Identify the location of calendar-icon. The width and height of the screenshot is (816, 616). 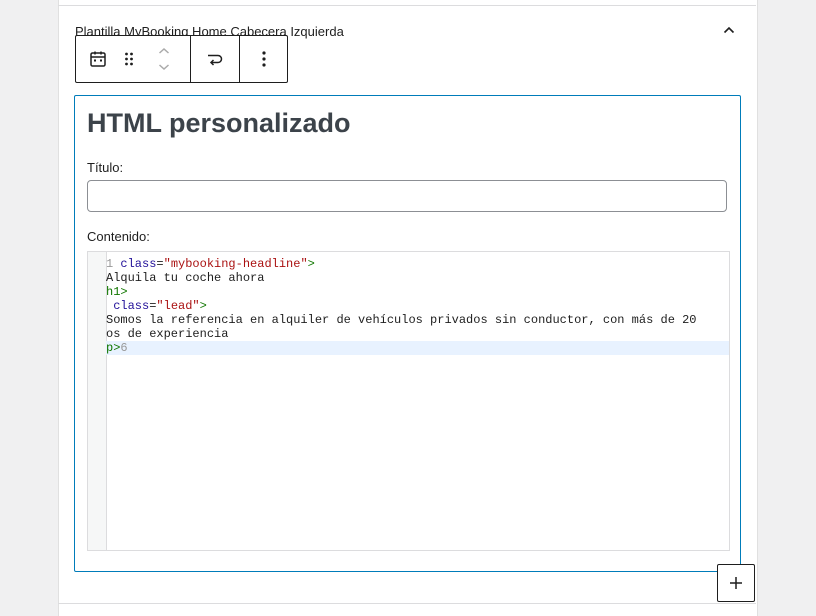
(98, 59).